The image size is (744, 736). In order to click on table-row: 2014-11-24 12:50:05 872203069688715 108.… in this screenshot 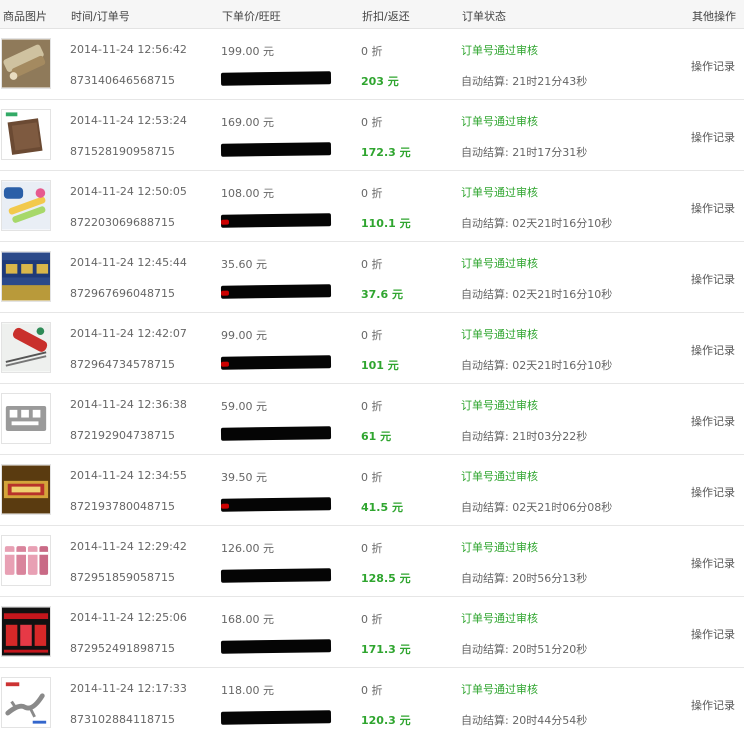, I will do `click(372, 206)`.